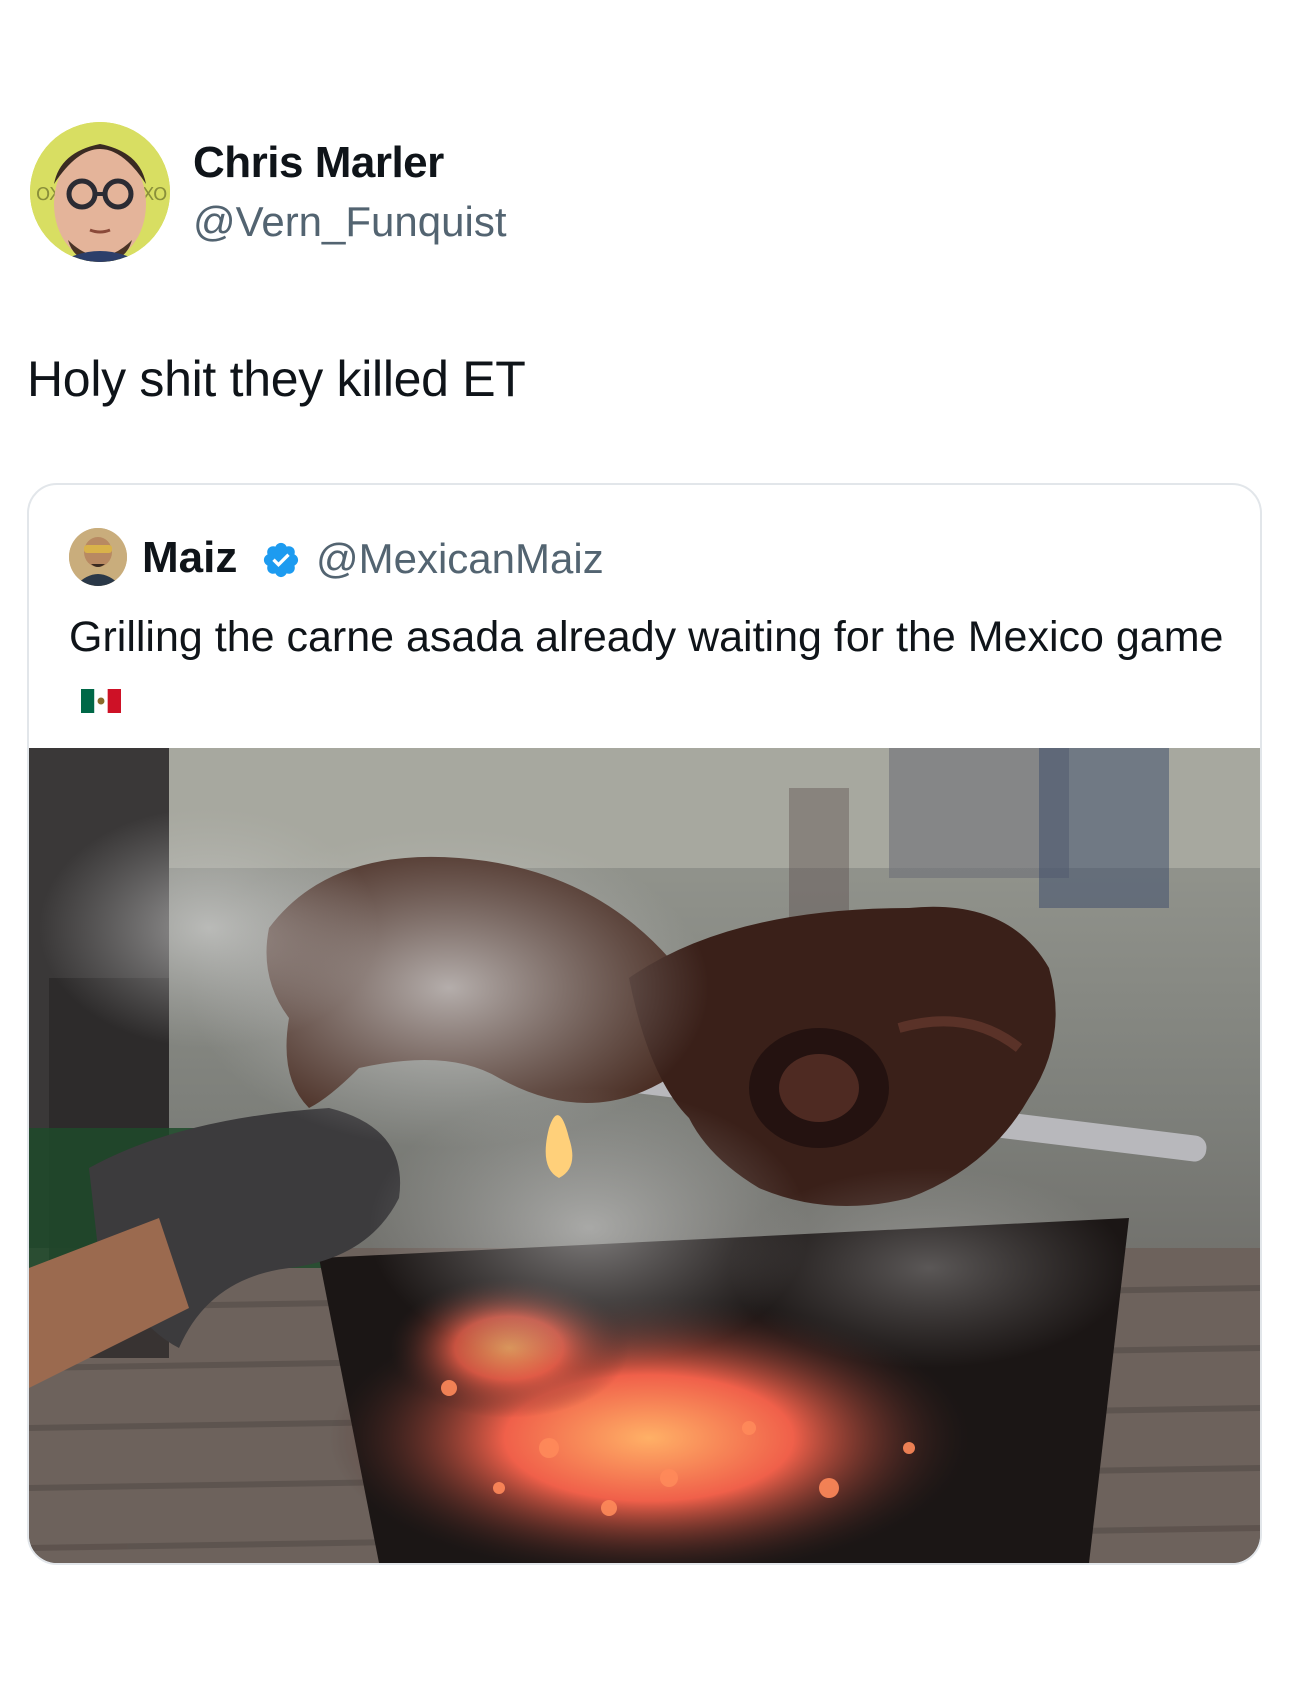 The width and height of the screenshot is (1290, 1704). I want to click on user-avatar-icon: OX XO, so click(100, 192).